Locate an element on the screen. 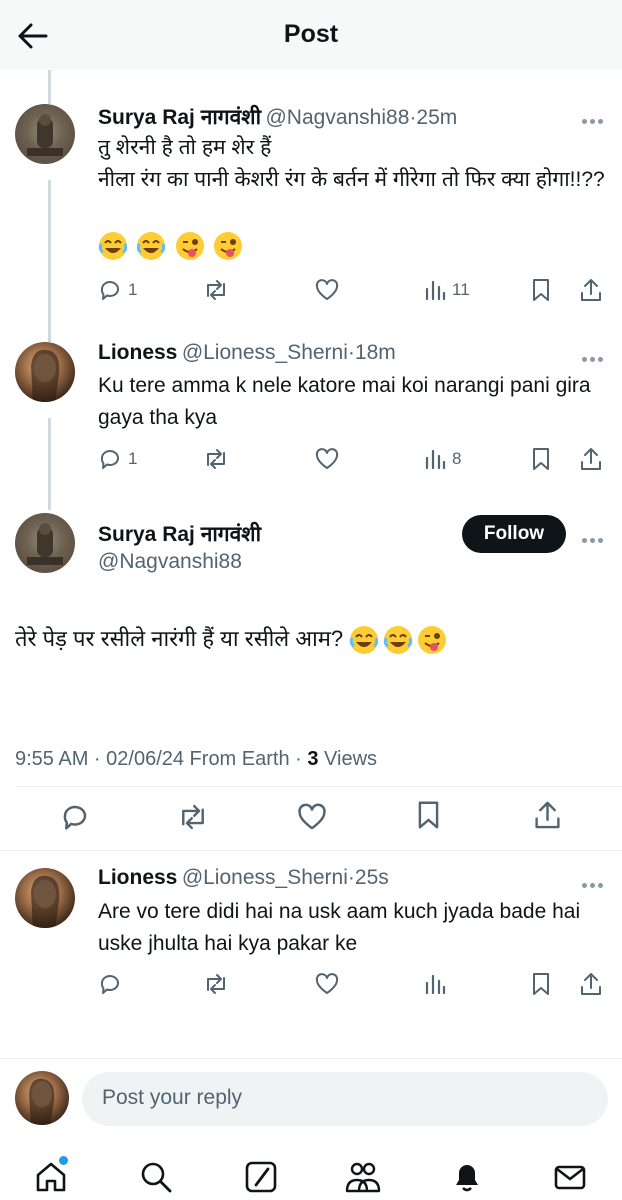 The width and height of the screenshot is (622, 1200). grok-icon is located at coordinates (261, 1177).